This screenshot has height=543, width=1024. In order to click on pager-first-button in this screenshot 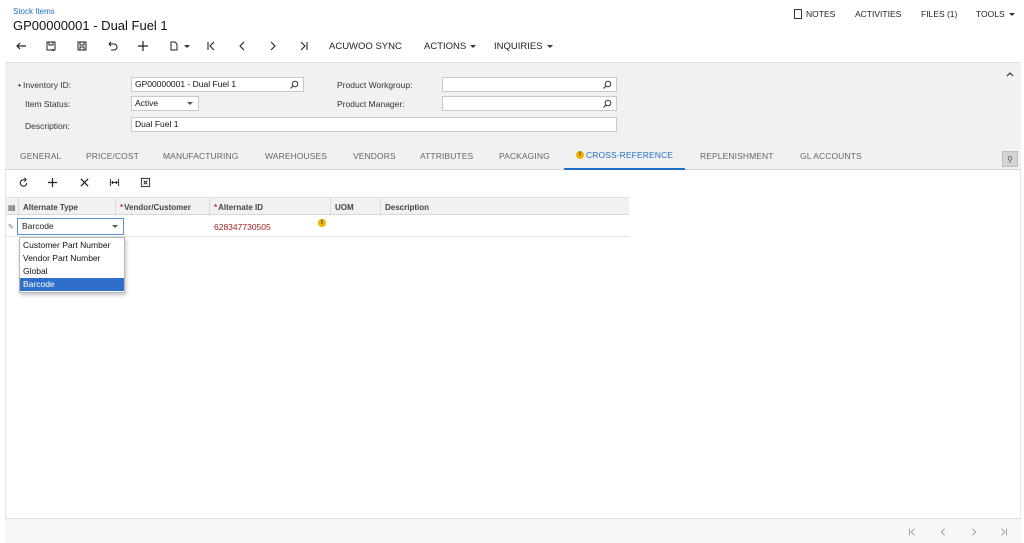, I will do `click(912, 532)`.